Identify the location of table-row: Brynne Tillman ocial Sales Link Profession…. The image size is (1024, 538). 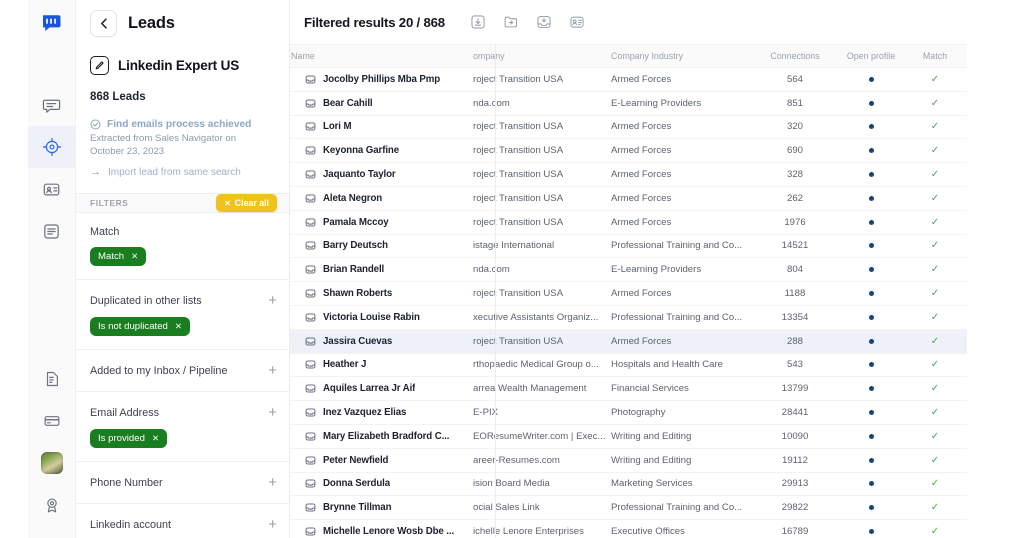
(628, 508).